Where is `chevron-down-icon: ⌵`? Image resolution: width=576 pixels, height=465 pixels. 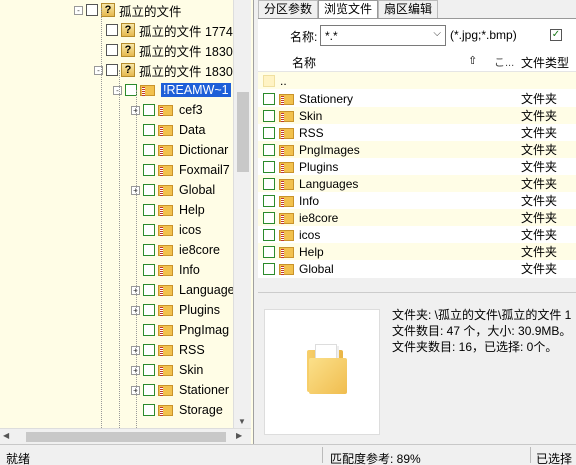 chevron-down-icon: ⌵ is located at coordinates (437, 33).